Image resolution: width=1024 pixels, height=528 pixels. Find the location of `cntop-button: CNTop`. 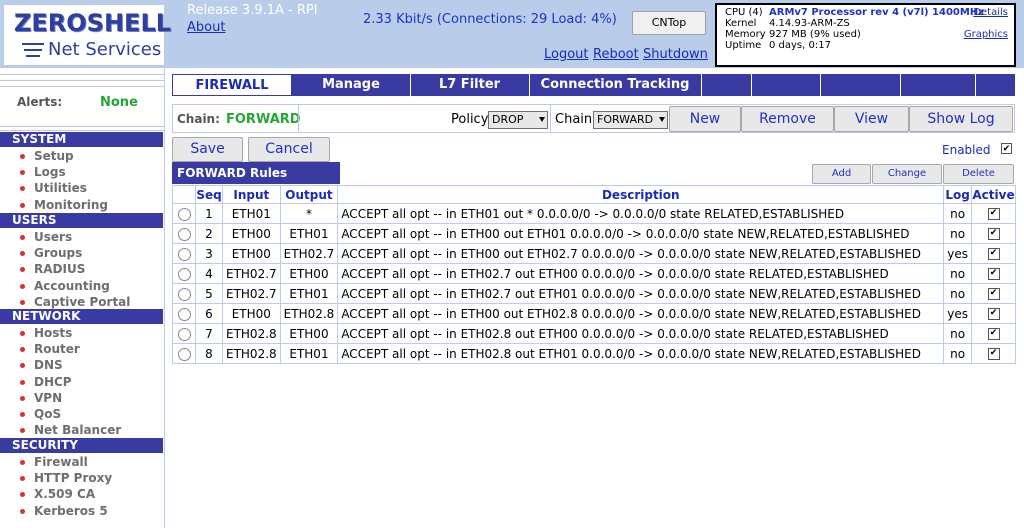

cntop-button: CNTop is located at coordinates (669, 23).